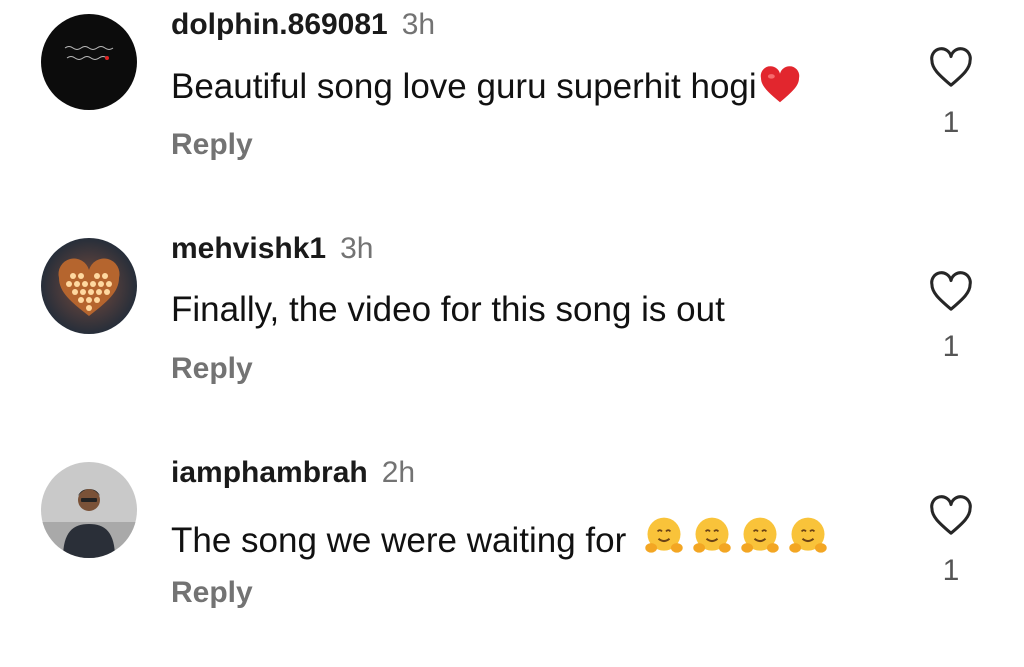 This screenshot has width=1024, height=667. What do you see at coordinates (780, 89) in the screenshot?
I see `red-heart-icon` at bounding box center [780, 89].